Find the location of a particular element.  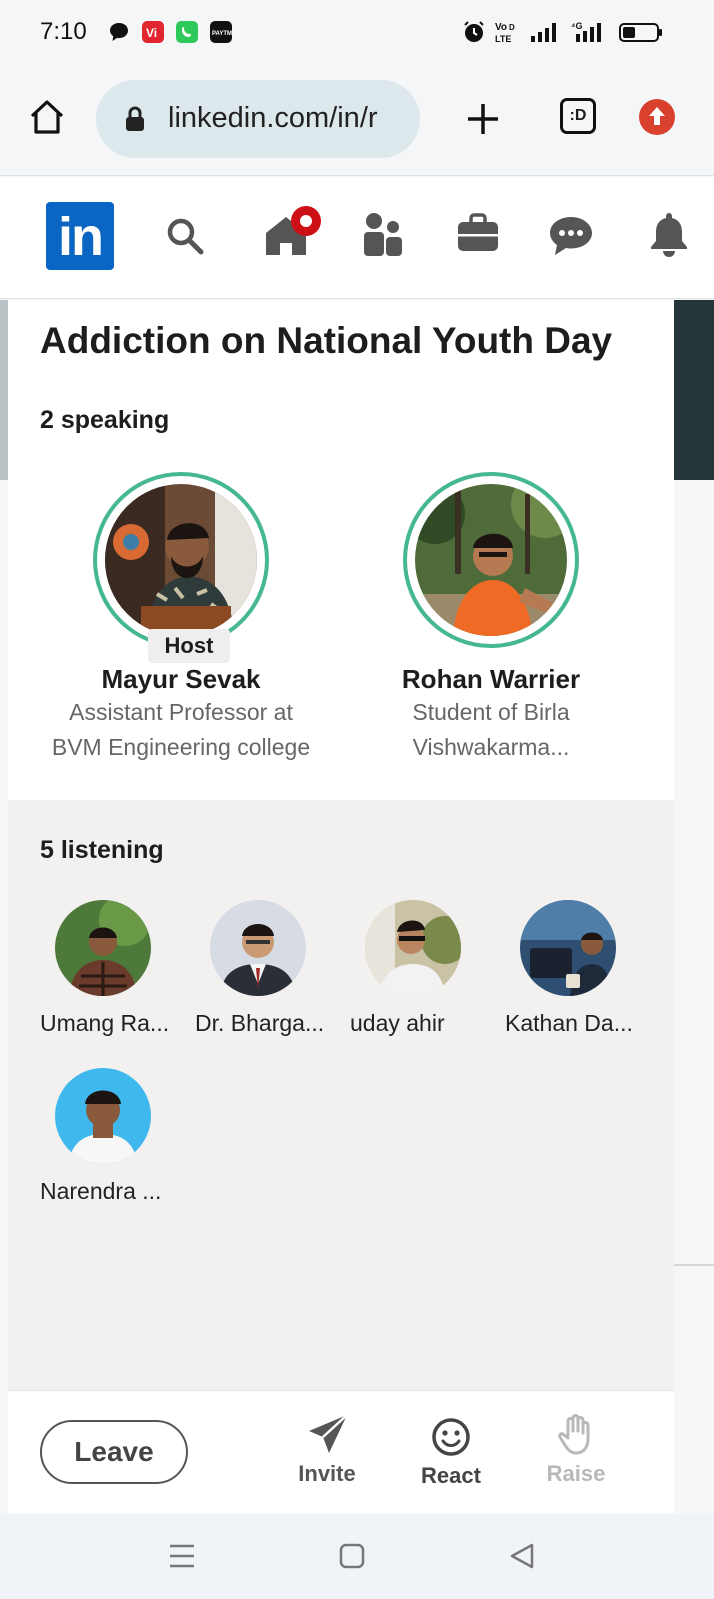

tab-switcher-label: :D is located at coordinates (578, 115).